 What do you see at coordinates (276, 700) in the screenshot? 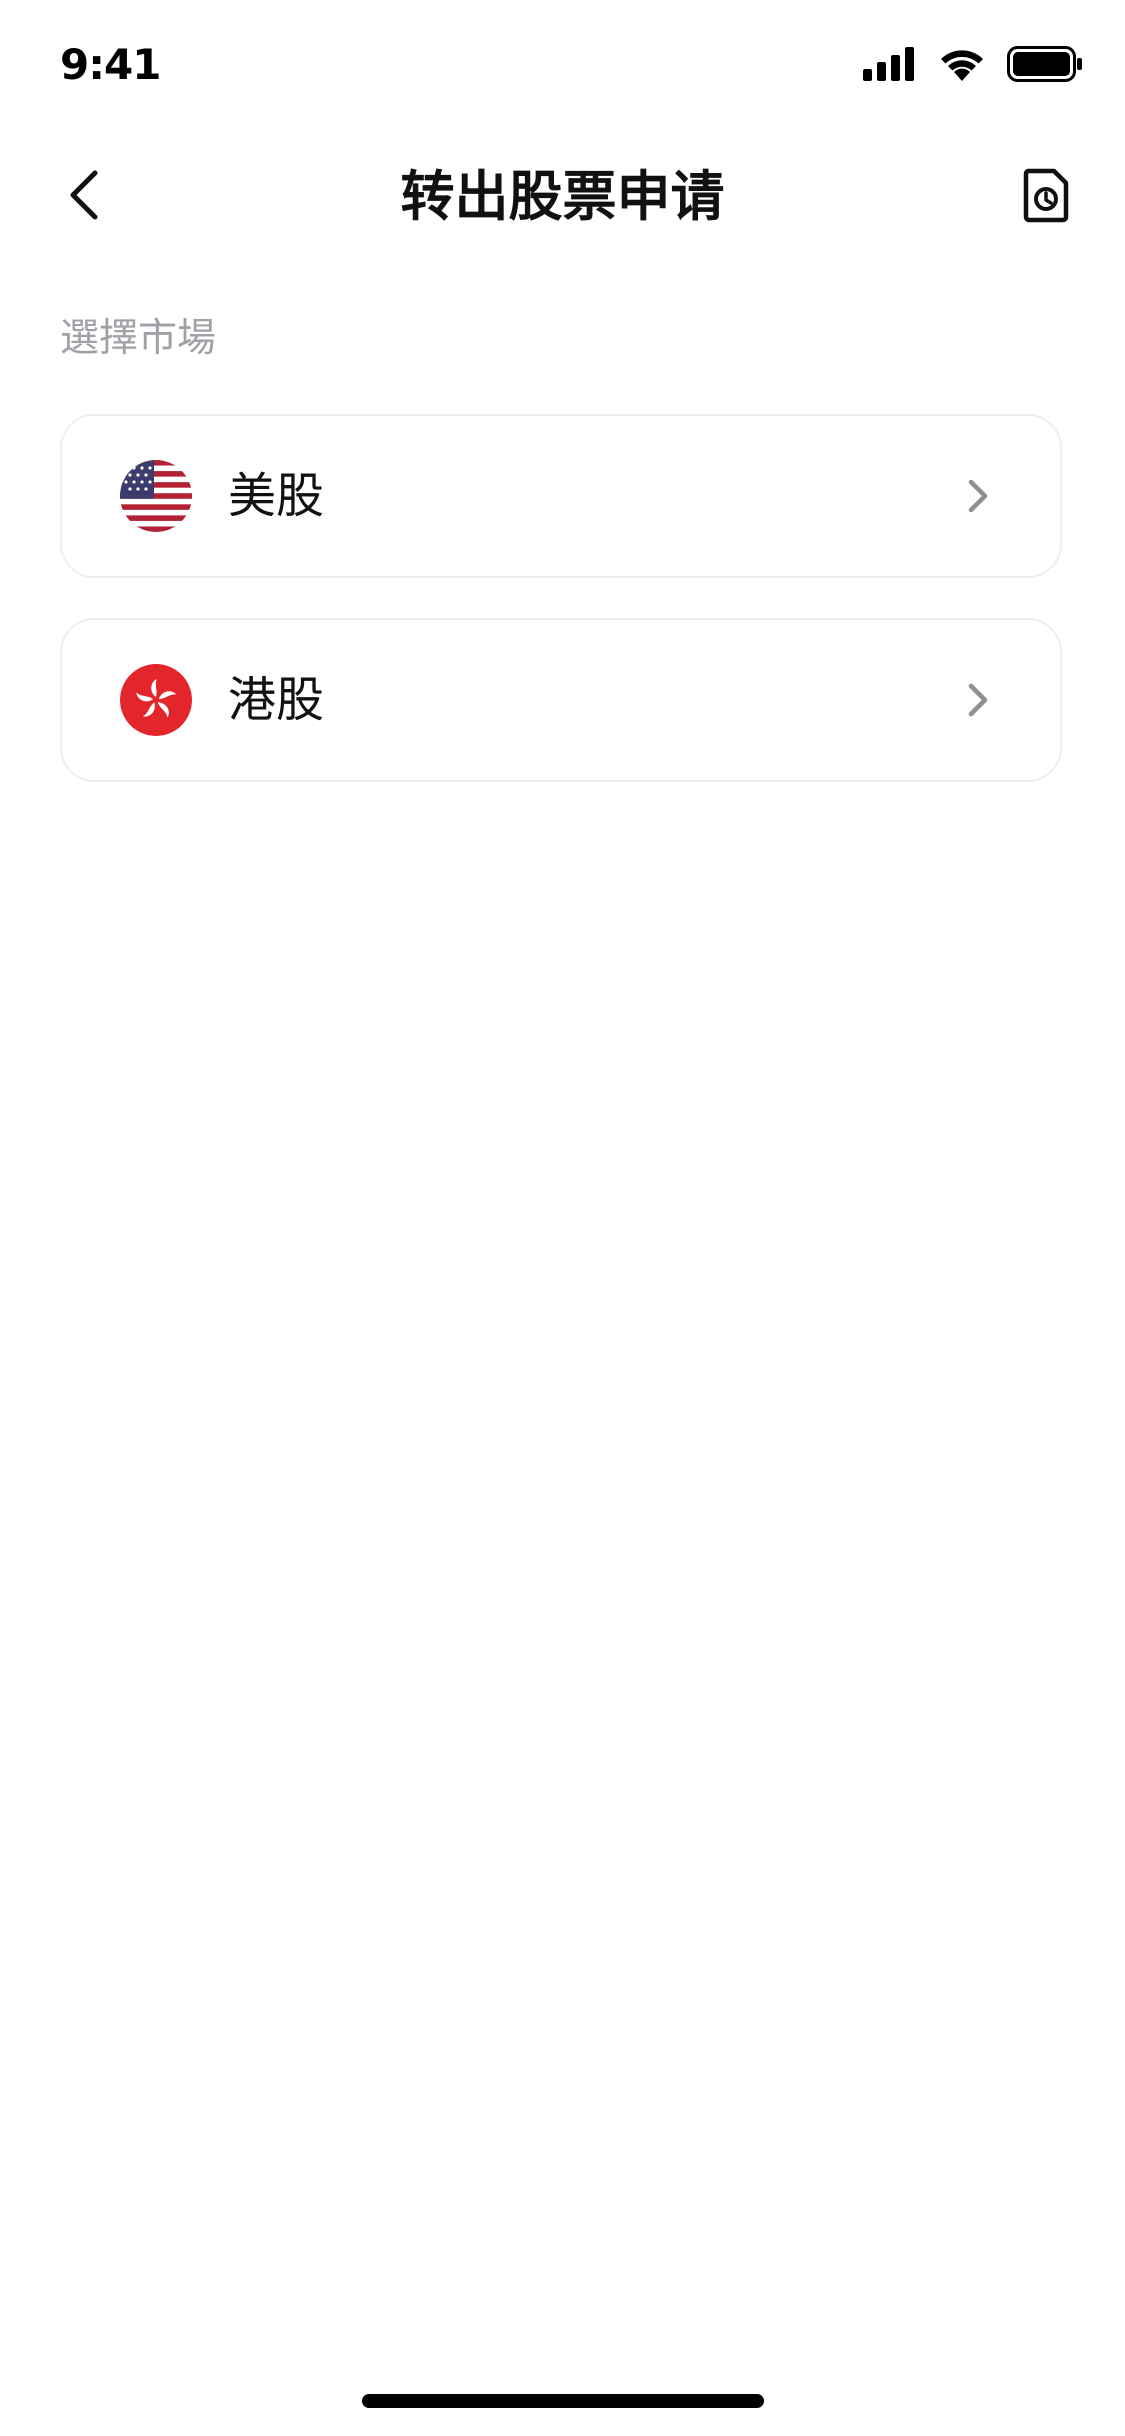
I see `market-name: 港股` at bounding box center [276, 700].